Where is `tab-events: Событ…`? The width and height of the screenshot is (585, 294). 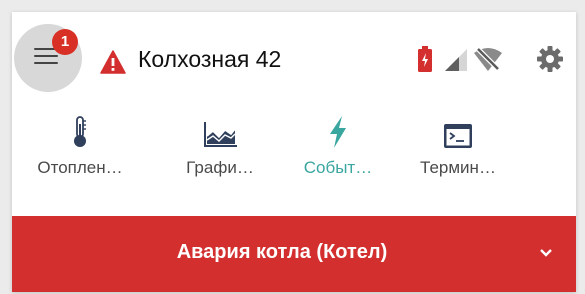
tab-events: Событ… is located at coordinates (338, 160).